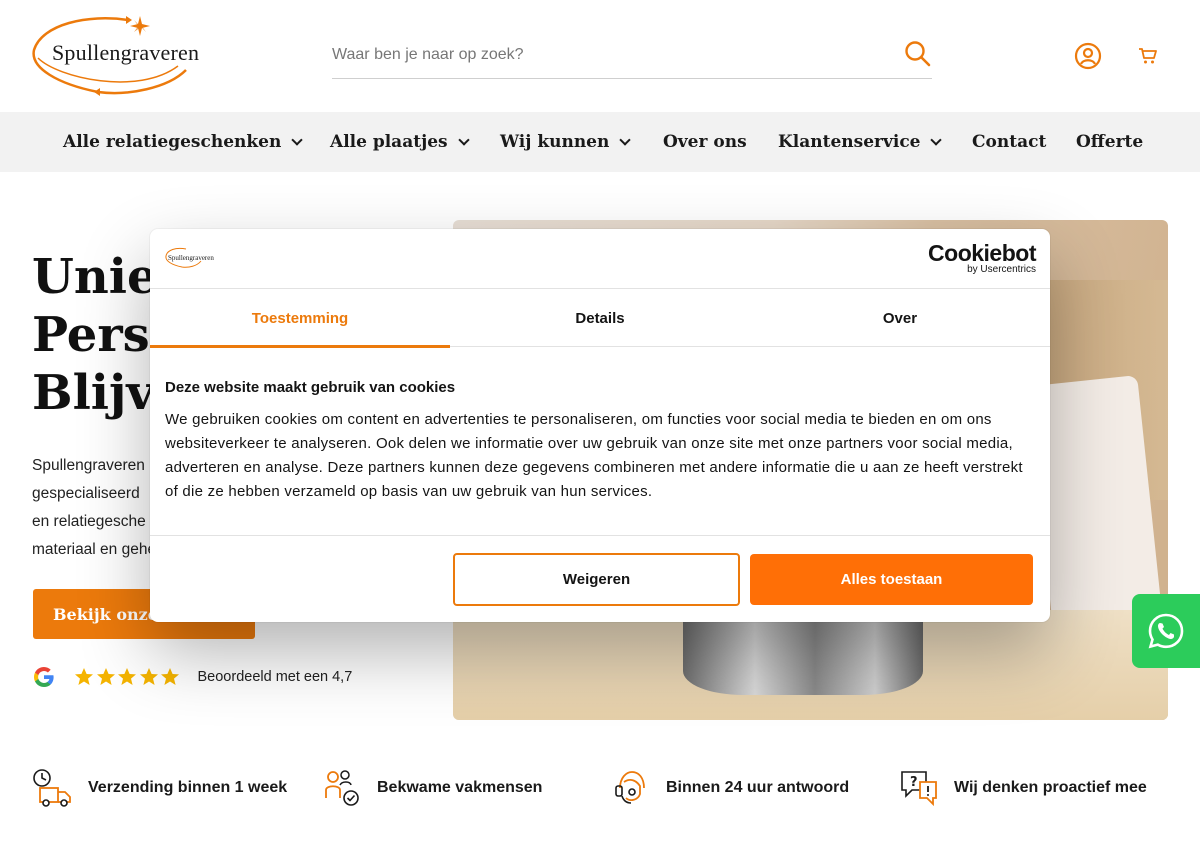  Describe the element at coordinates (891, 579) in the screenshot. I see `accept-all-button: Alles toestaan` at that location.